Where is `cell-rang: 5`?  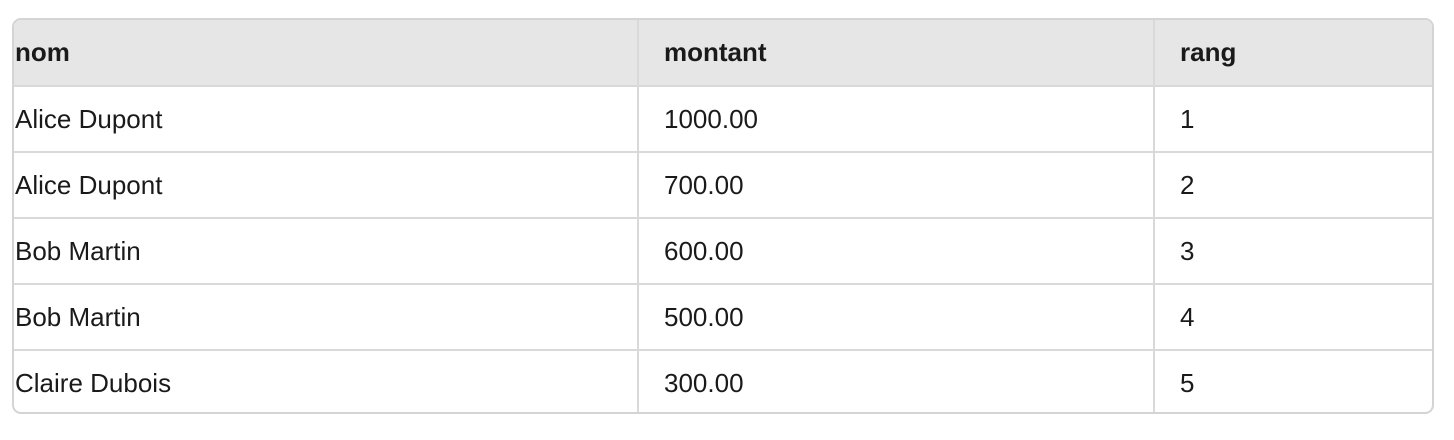
cell-rang: 5 is located at coordinates (1187, 383).